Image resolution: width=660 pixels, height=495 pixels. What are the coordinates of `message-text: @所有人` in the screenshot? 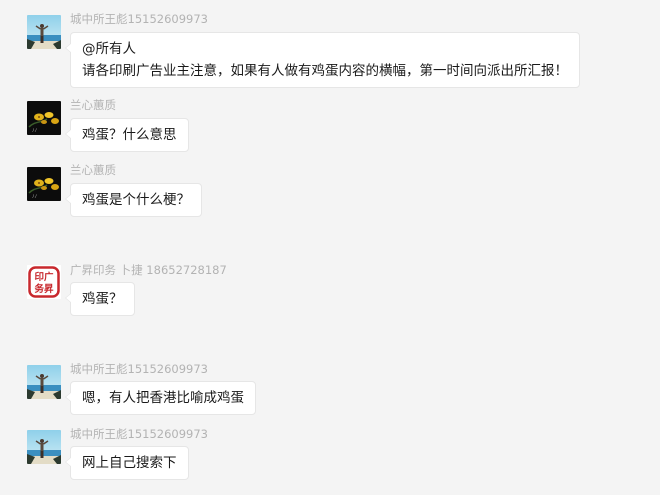 It's located at (109, 49).